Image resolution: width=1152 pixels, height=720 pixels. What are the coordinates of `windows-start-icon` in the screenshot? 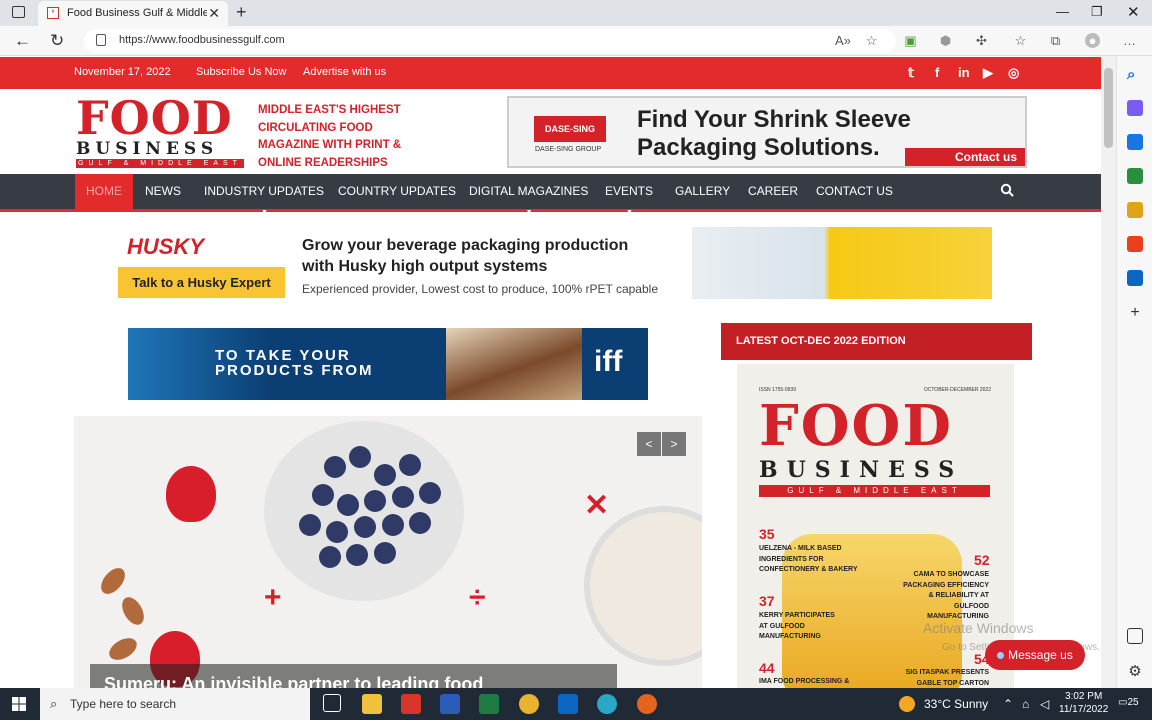 It's located at (19, 704).